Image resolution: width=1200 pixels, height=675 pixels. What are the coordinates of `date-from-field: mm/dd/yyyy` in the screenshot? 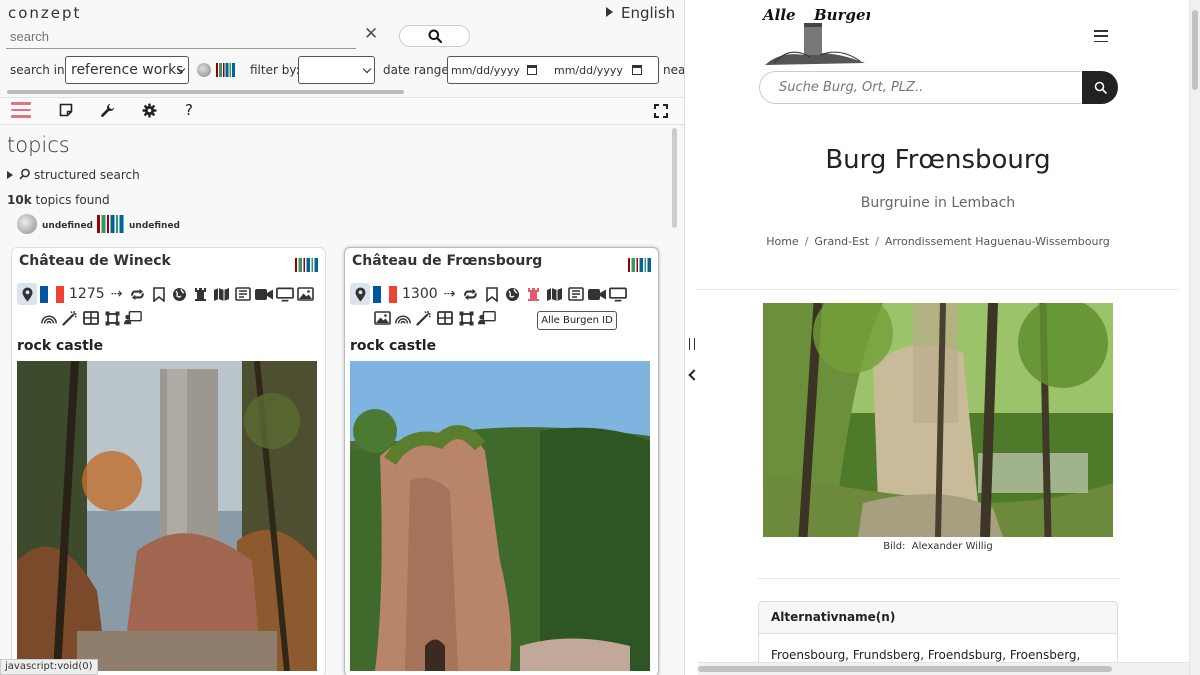 It's located at (485, 70).